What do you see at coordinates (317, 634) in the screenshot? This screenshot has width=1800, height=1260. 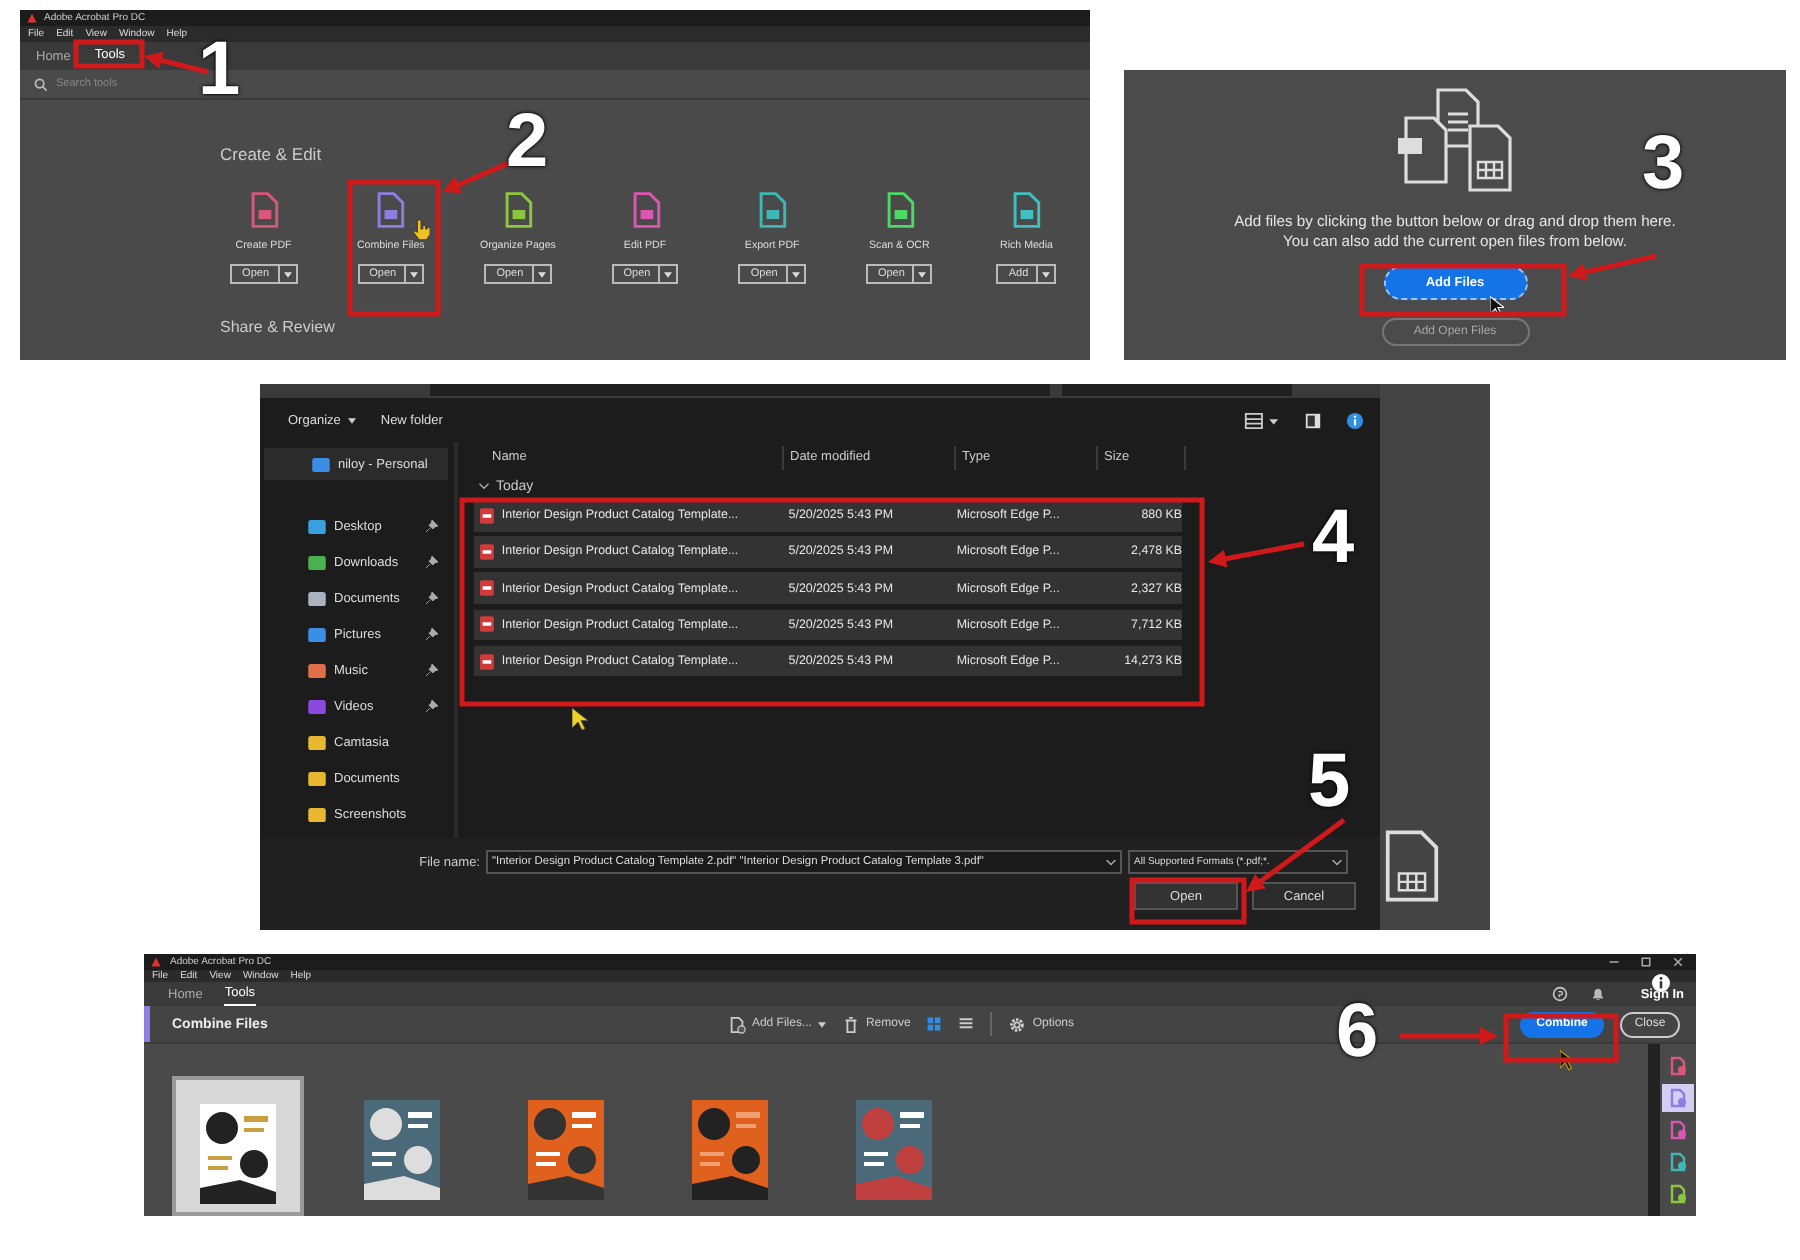 I see `pictures-icon` at bounding box center [317, 634].